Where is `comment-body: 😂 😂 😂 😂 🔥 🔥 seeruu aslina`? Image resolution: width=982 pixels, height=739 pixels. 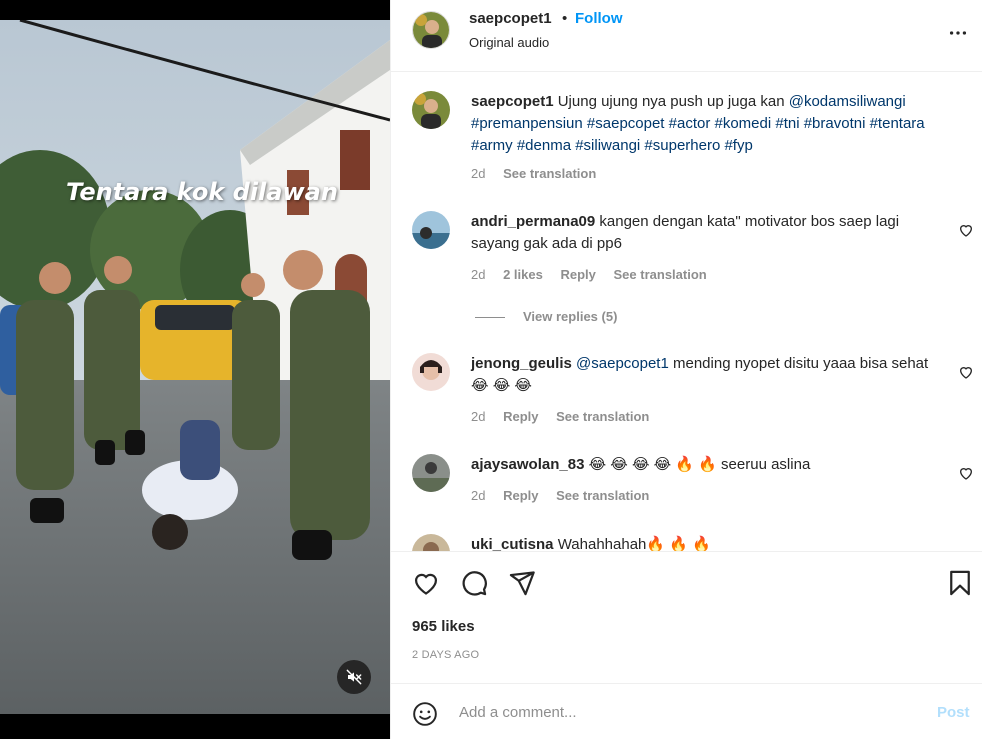 comment-body: 😂 😂 😂 😂 🔥 🔥 seeruu aslina is located at coordinates (699, 464).